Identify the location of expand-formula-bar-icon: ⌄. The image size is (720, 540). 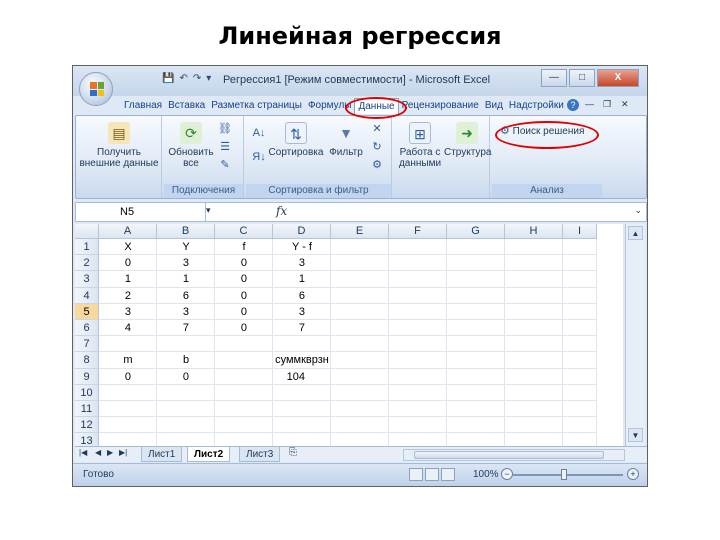
(638, 210).